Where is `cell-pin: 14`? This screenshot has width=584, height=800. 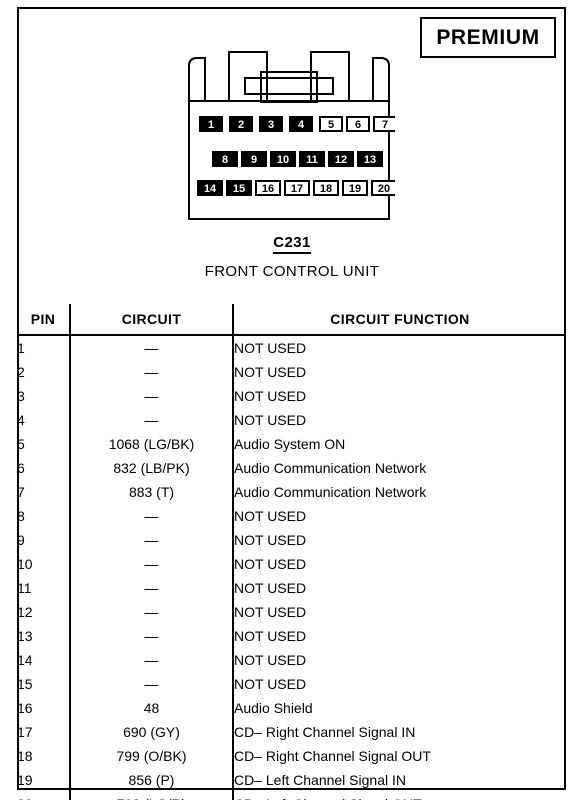
cell-pin: 14 is located at coordinates (44, 660).